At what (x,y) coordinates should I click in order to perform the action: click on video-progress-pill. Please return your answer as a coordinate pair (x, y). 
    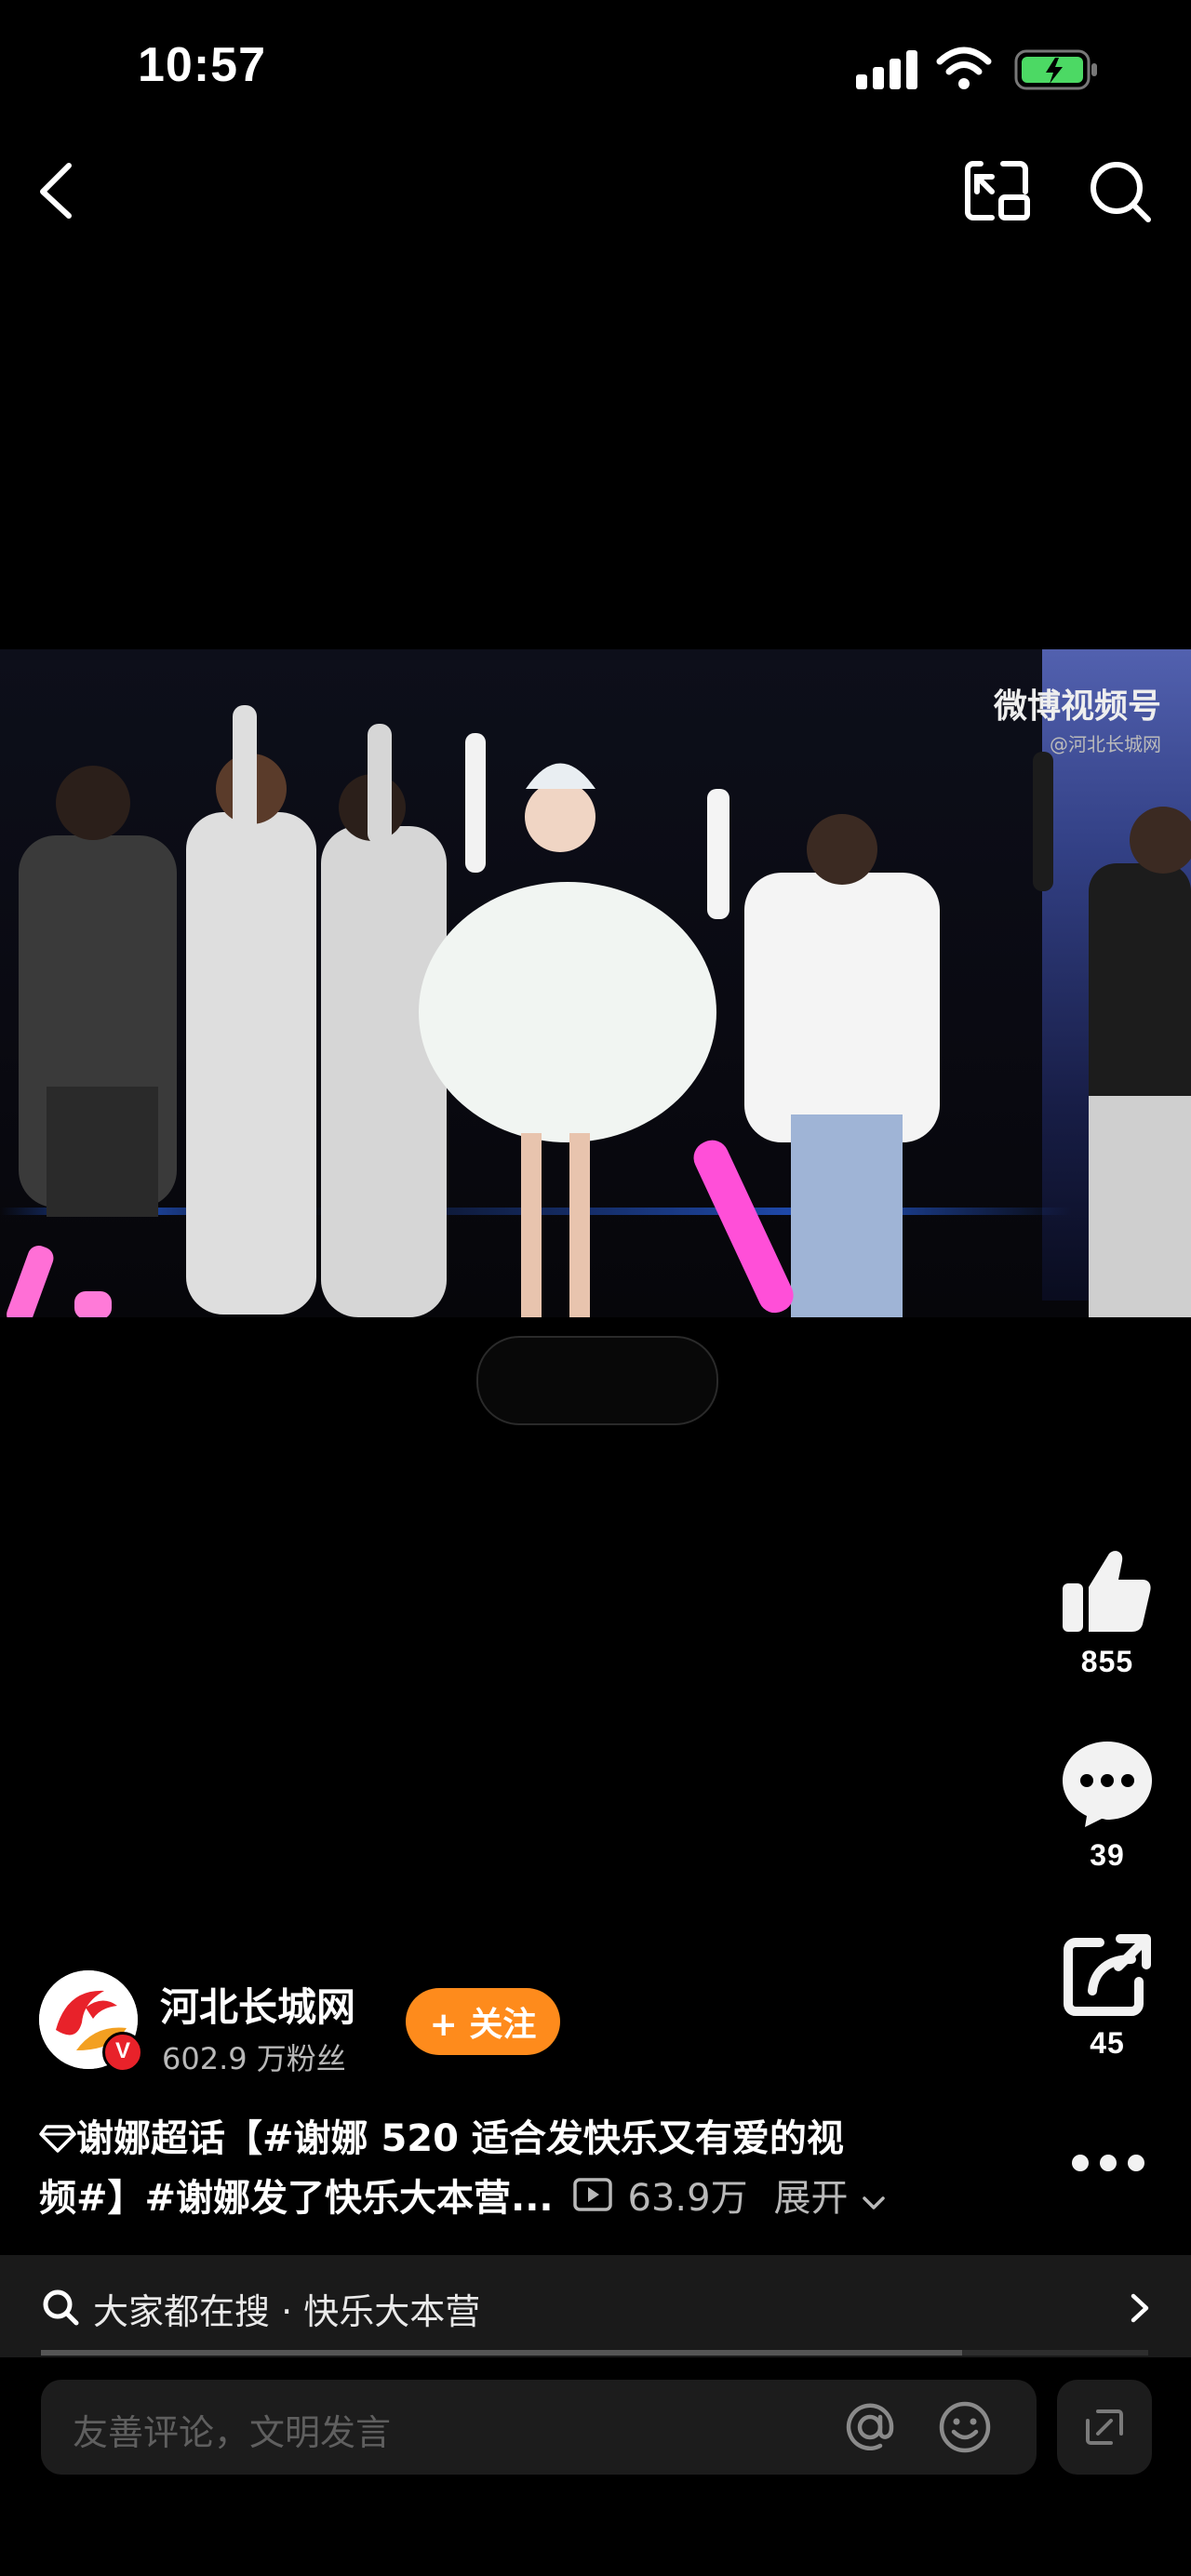
    Looking at the image, I should click on (597, 1380).